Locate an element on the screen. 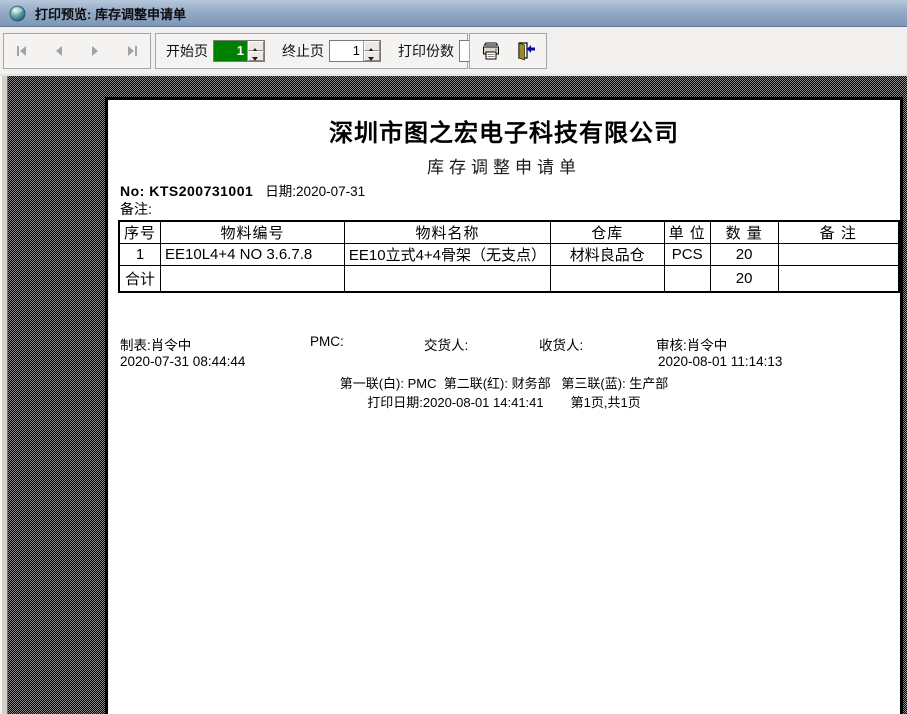 The width and height of the screenshot is (907, 714). end-page-down-button is located at coordinates (372, 56).